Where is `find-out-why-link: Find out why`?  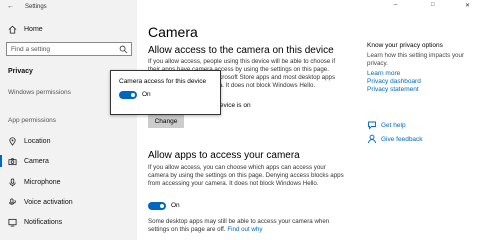 find-out-why-link: Find out why is located at coordinates (244, 229).